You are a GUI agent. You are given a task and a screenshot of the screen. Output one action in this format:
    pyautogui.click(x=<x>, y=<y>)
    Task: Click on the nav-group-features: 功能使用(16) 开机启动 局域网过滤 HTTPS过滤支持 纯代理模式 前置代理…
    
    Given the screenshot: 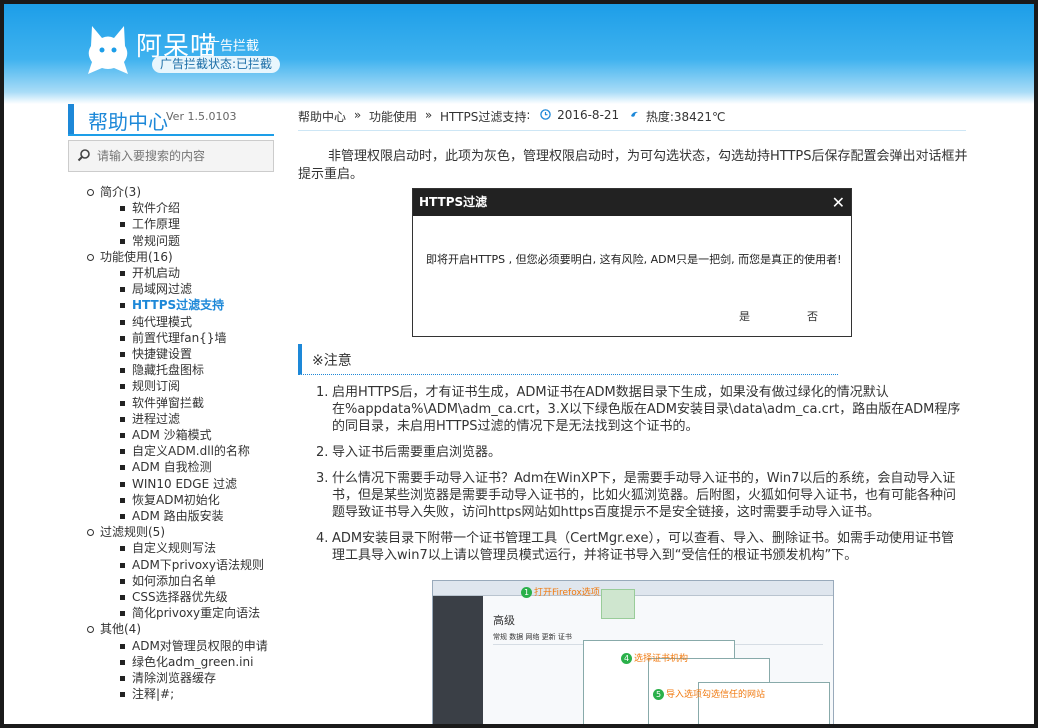 What is the action you would take?
    pyautogui.click(x=182, y=386)
    